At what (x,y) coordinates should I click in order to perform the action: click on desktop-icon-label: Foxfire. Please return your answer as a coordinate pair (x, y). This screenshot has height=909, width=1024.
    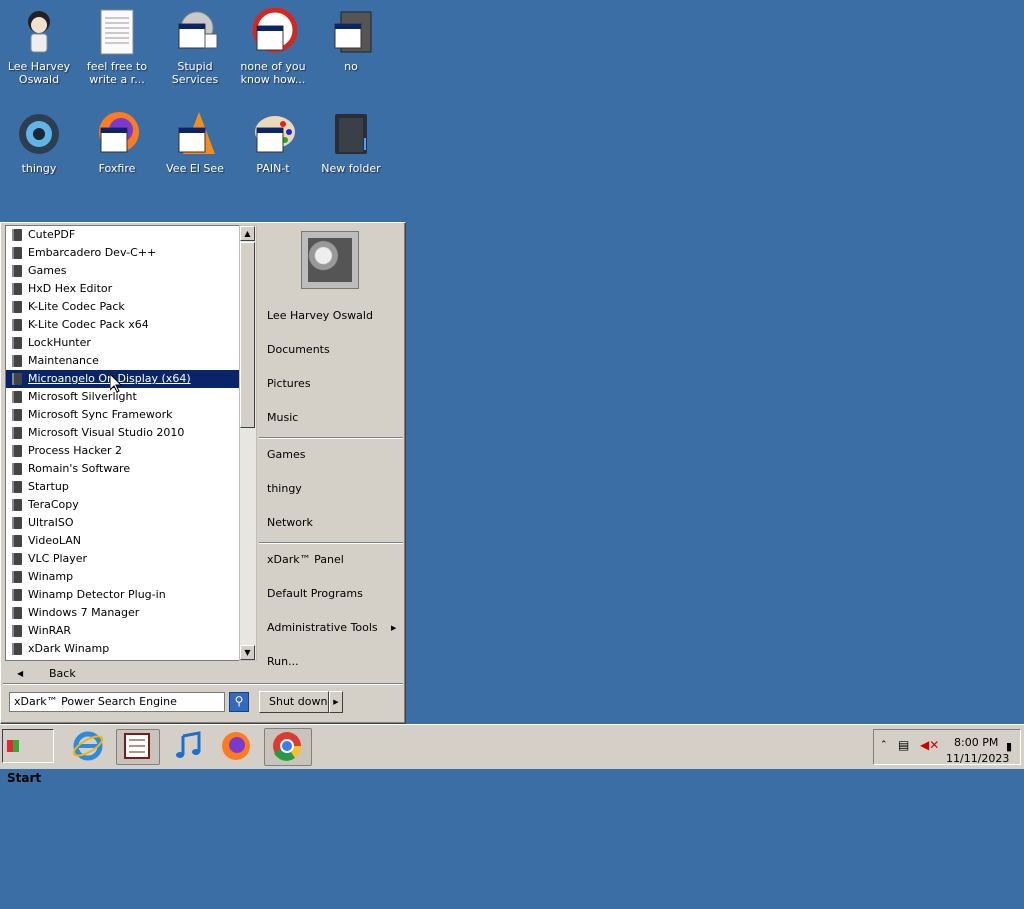
    Looking at the image, I should click on (117, 168).